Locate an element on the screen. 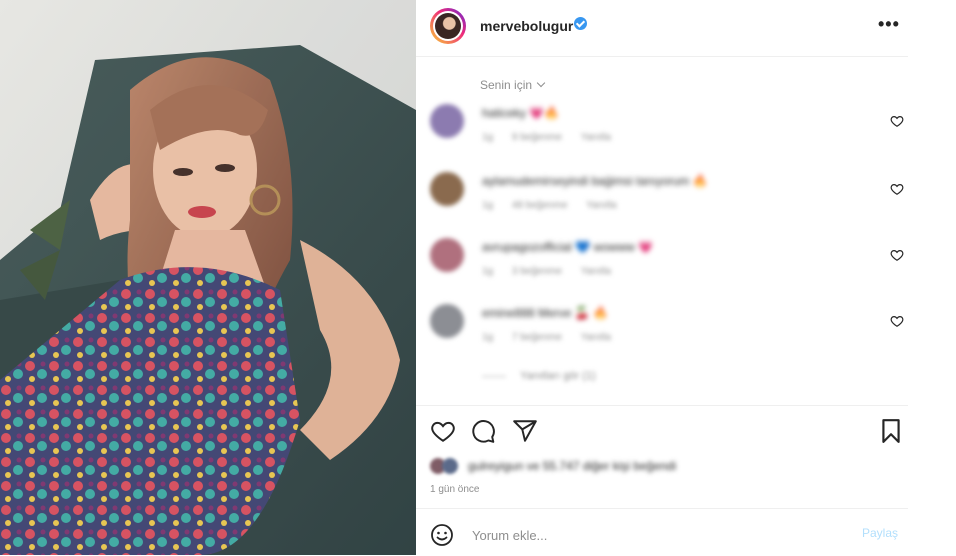 This screenshot has height=556, width=956. comment-text: aylamudemirseyindi baģimsi tanıyorum 🔥 is located at coordinates (595, 181).